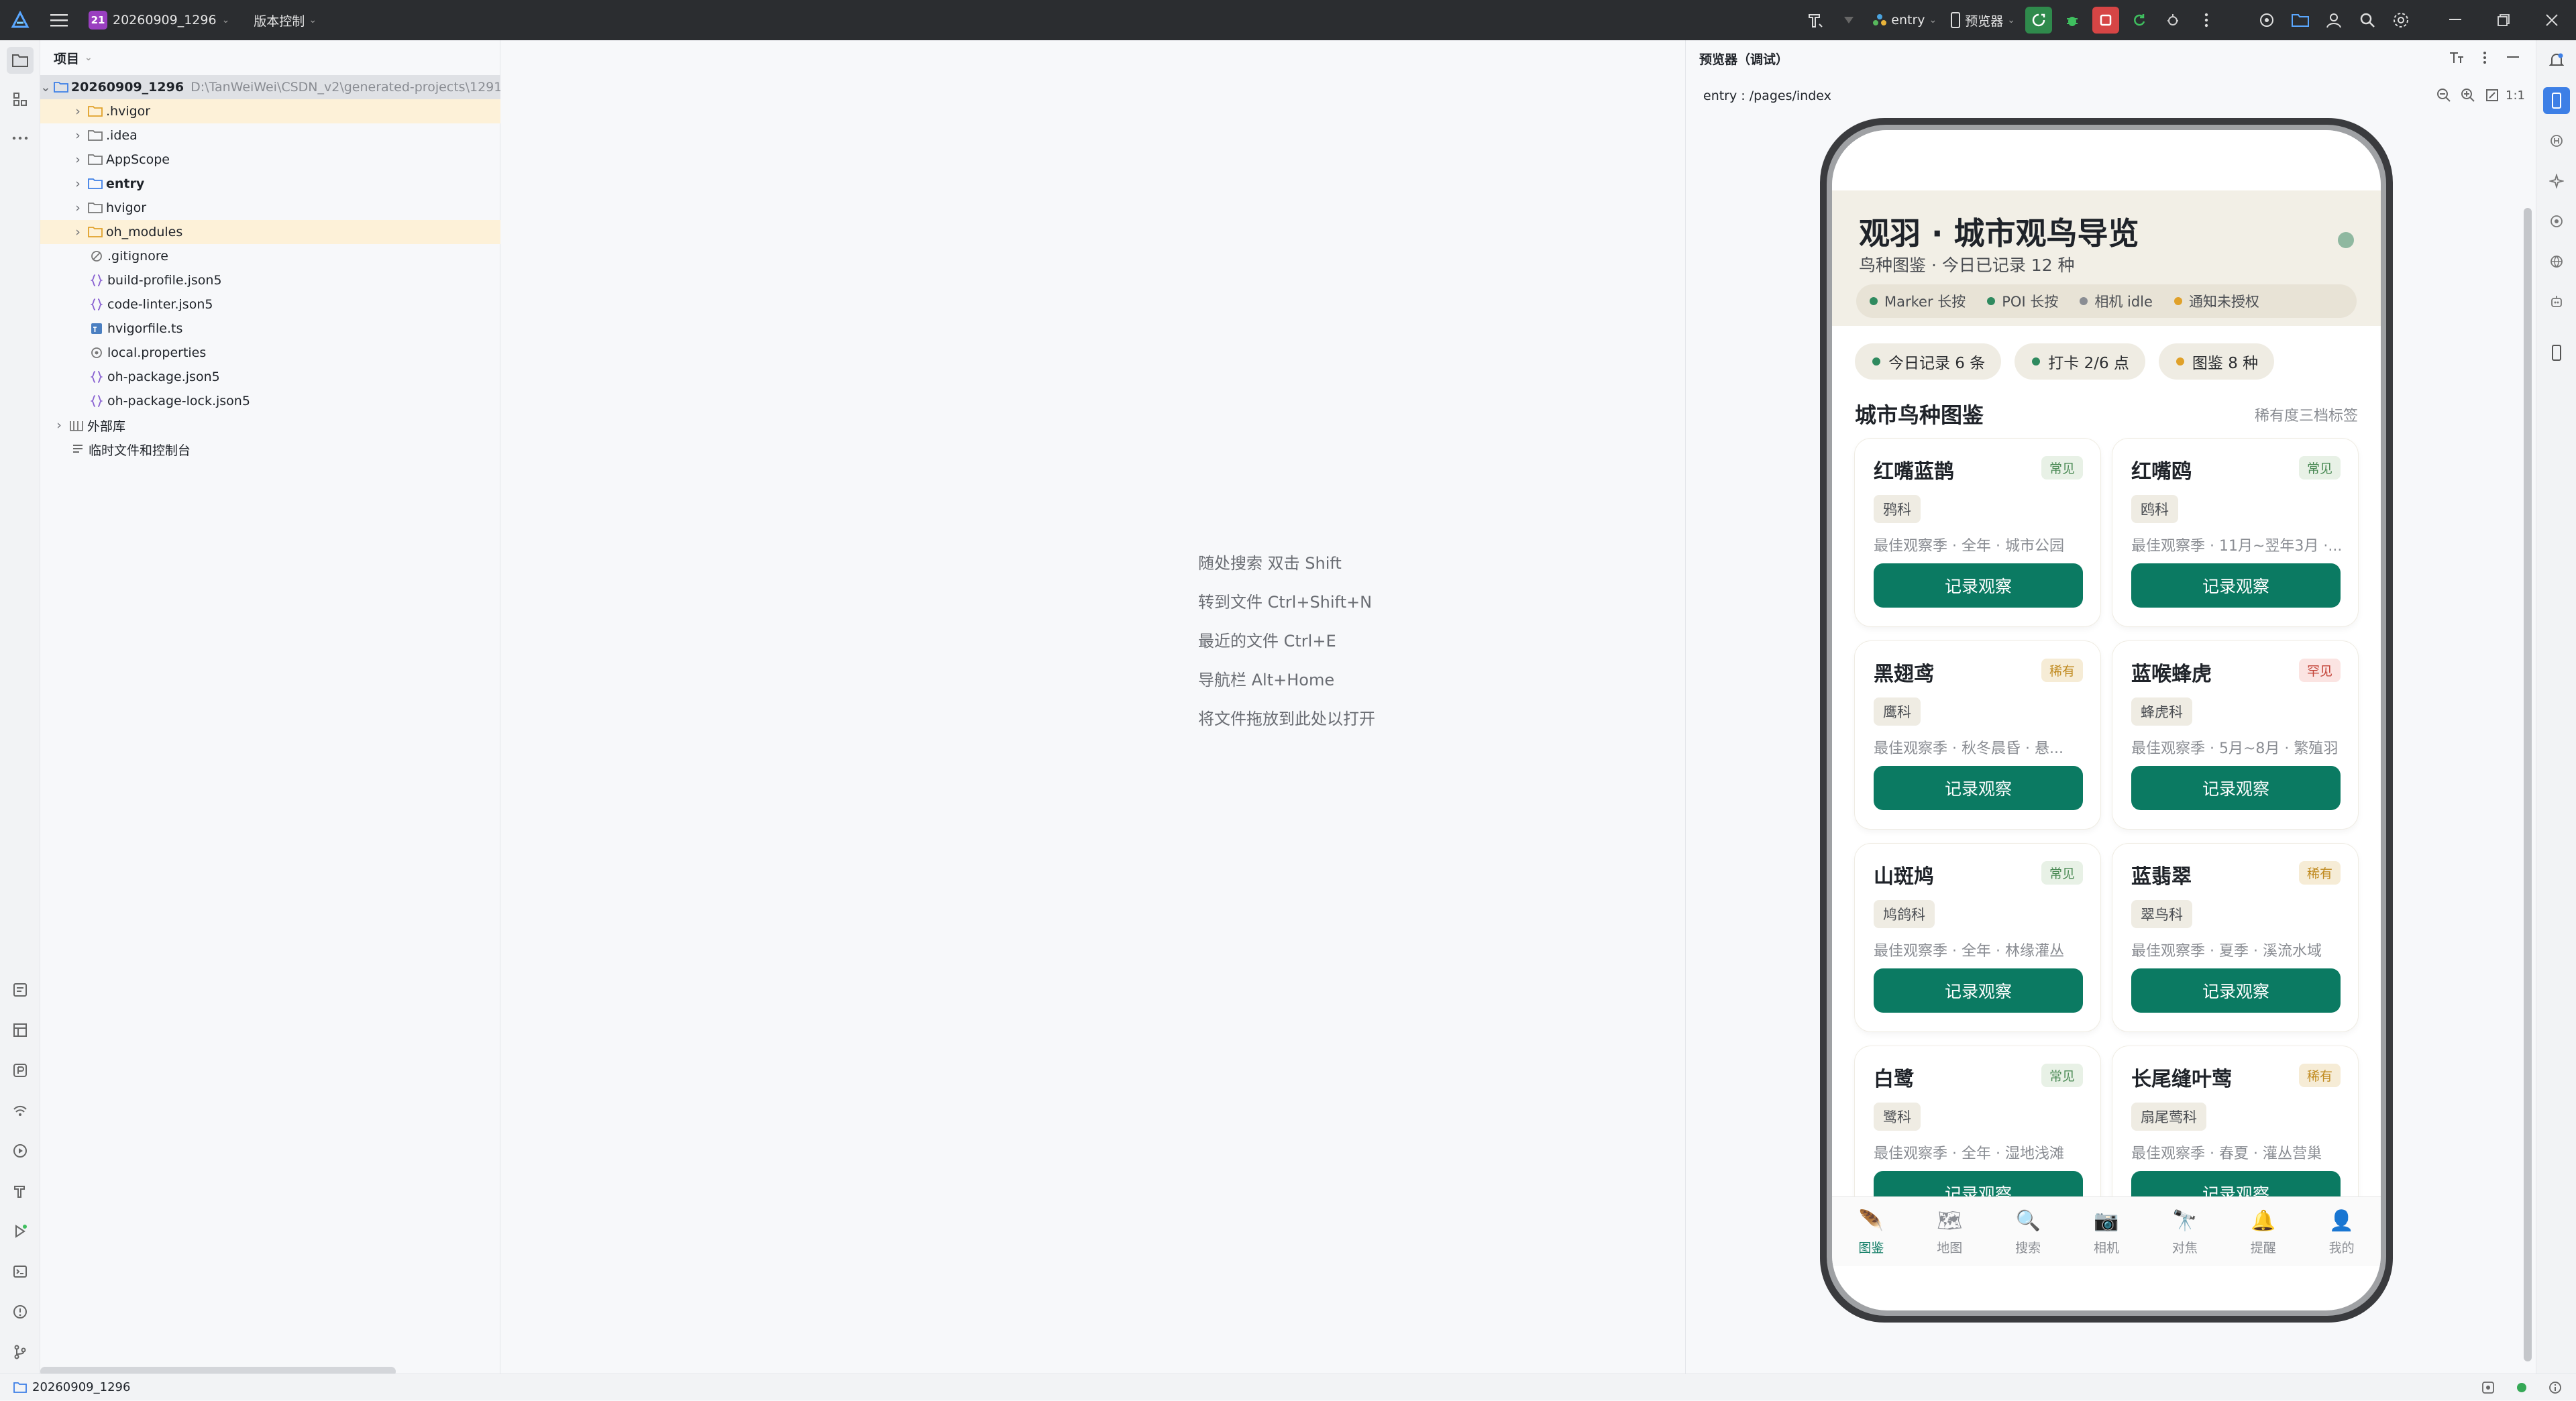  I want to click on inspector-icon, so click(2556, 221).